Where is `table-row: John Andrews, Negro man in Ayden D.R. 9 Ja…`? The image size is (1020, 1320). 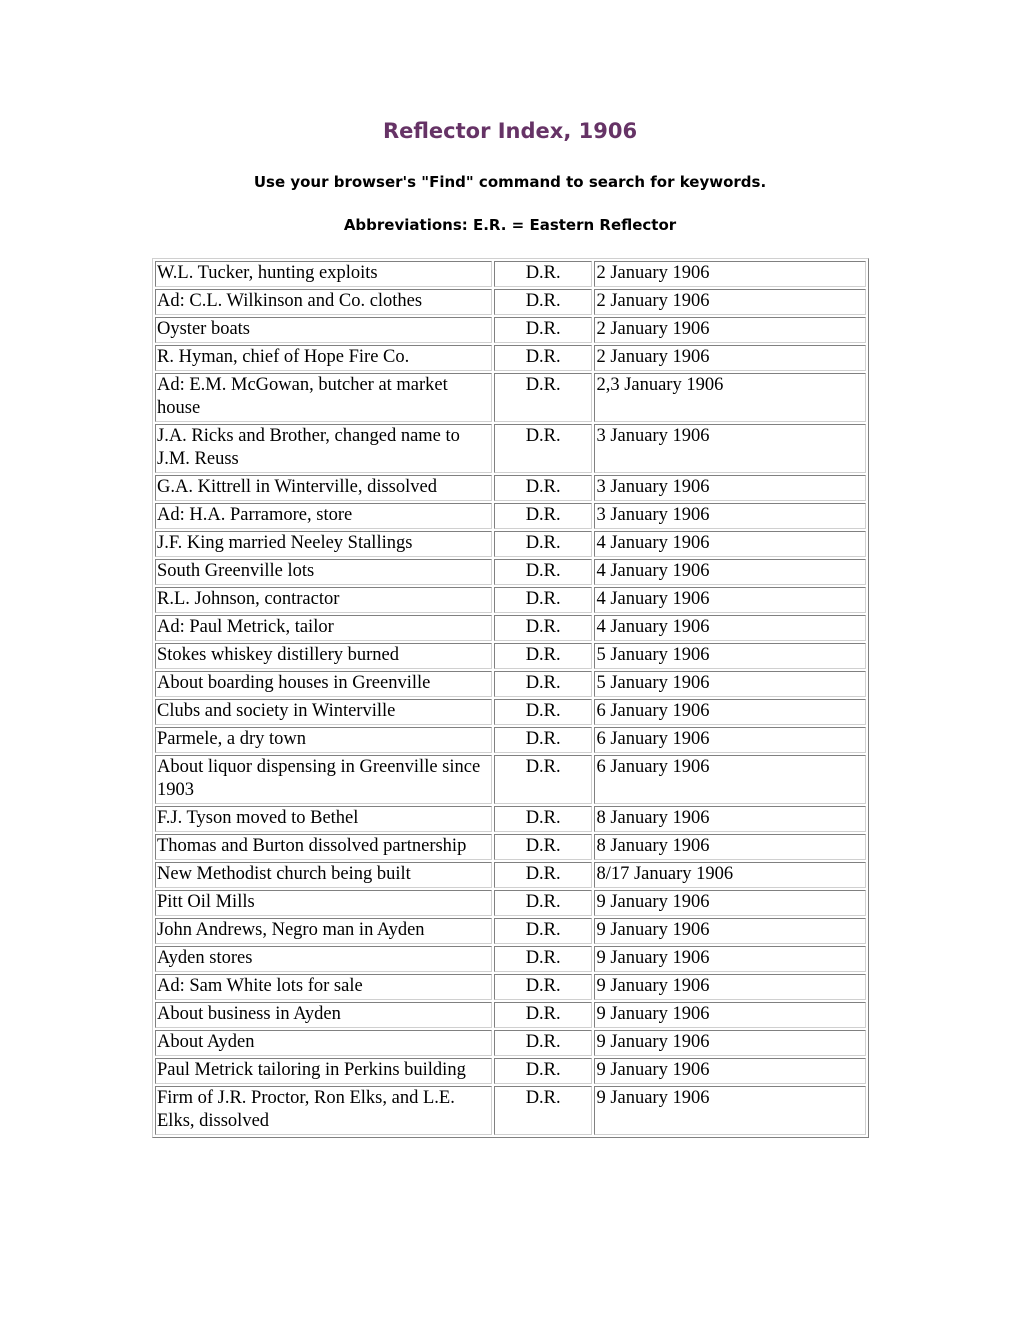
table-row: John Andrews, Negro man in Ayden D.R. 9 Ja… is located at coordinates (510, 931).